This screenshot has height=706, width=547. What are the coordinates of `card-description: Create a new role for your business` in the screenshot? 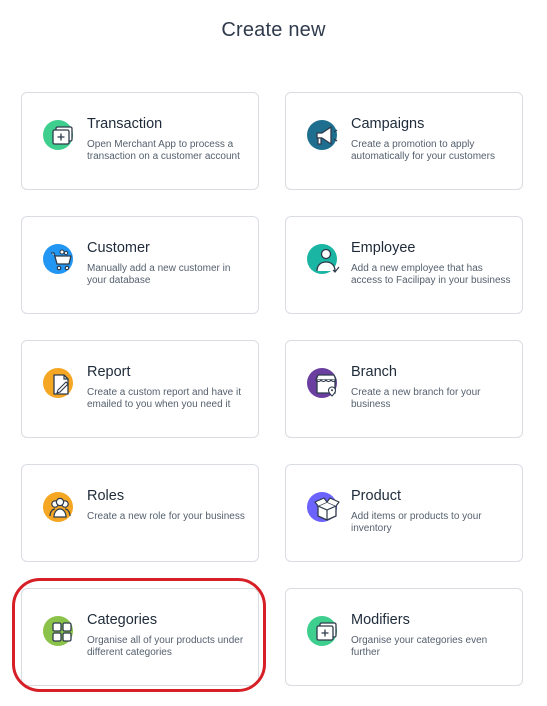 It's located at (166, 516).